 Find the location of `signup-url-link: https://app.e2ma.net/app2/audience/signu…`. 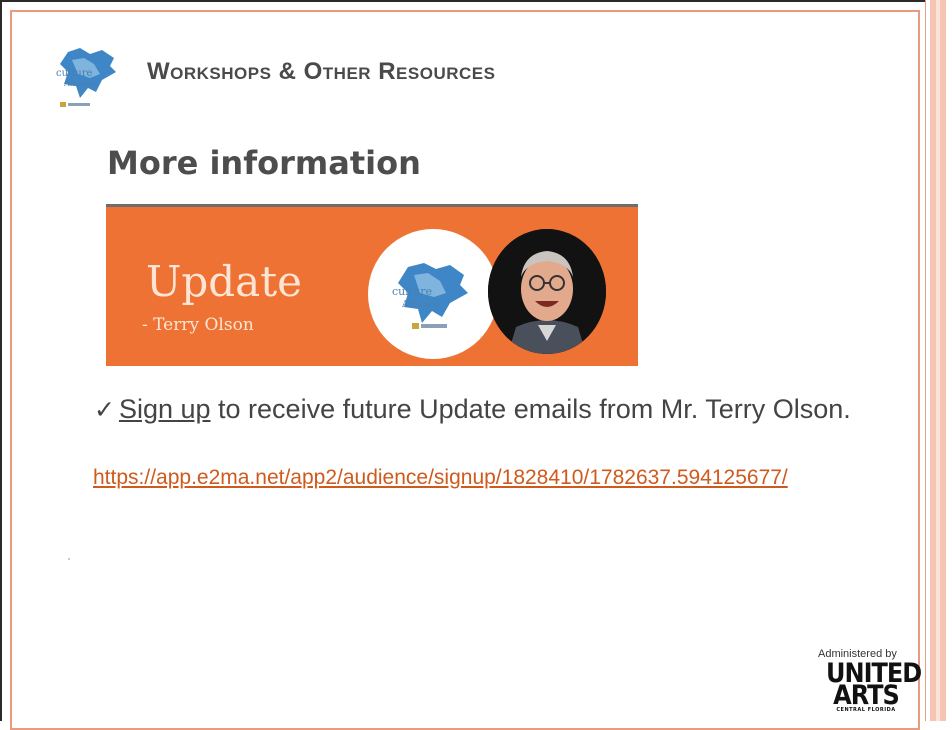

signup-url-link: https://app.e2ma.net/app2/audience/signu… is located at coordinates (493, 478).